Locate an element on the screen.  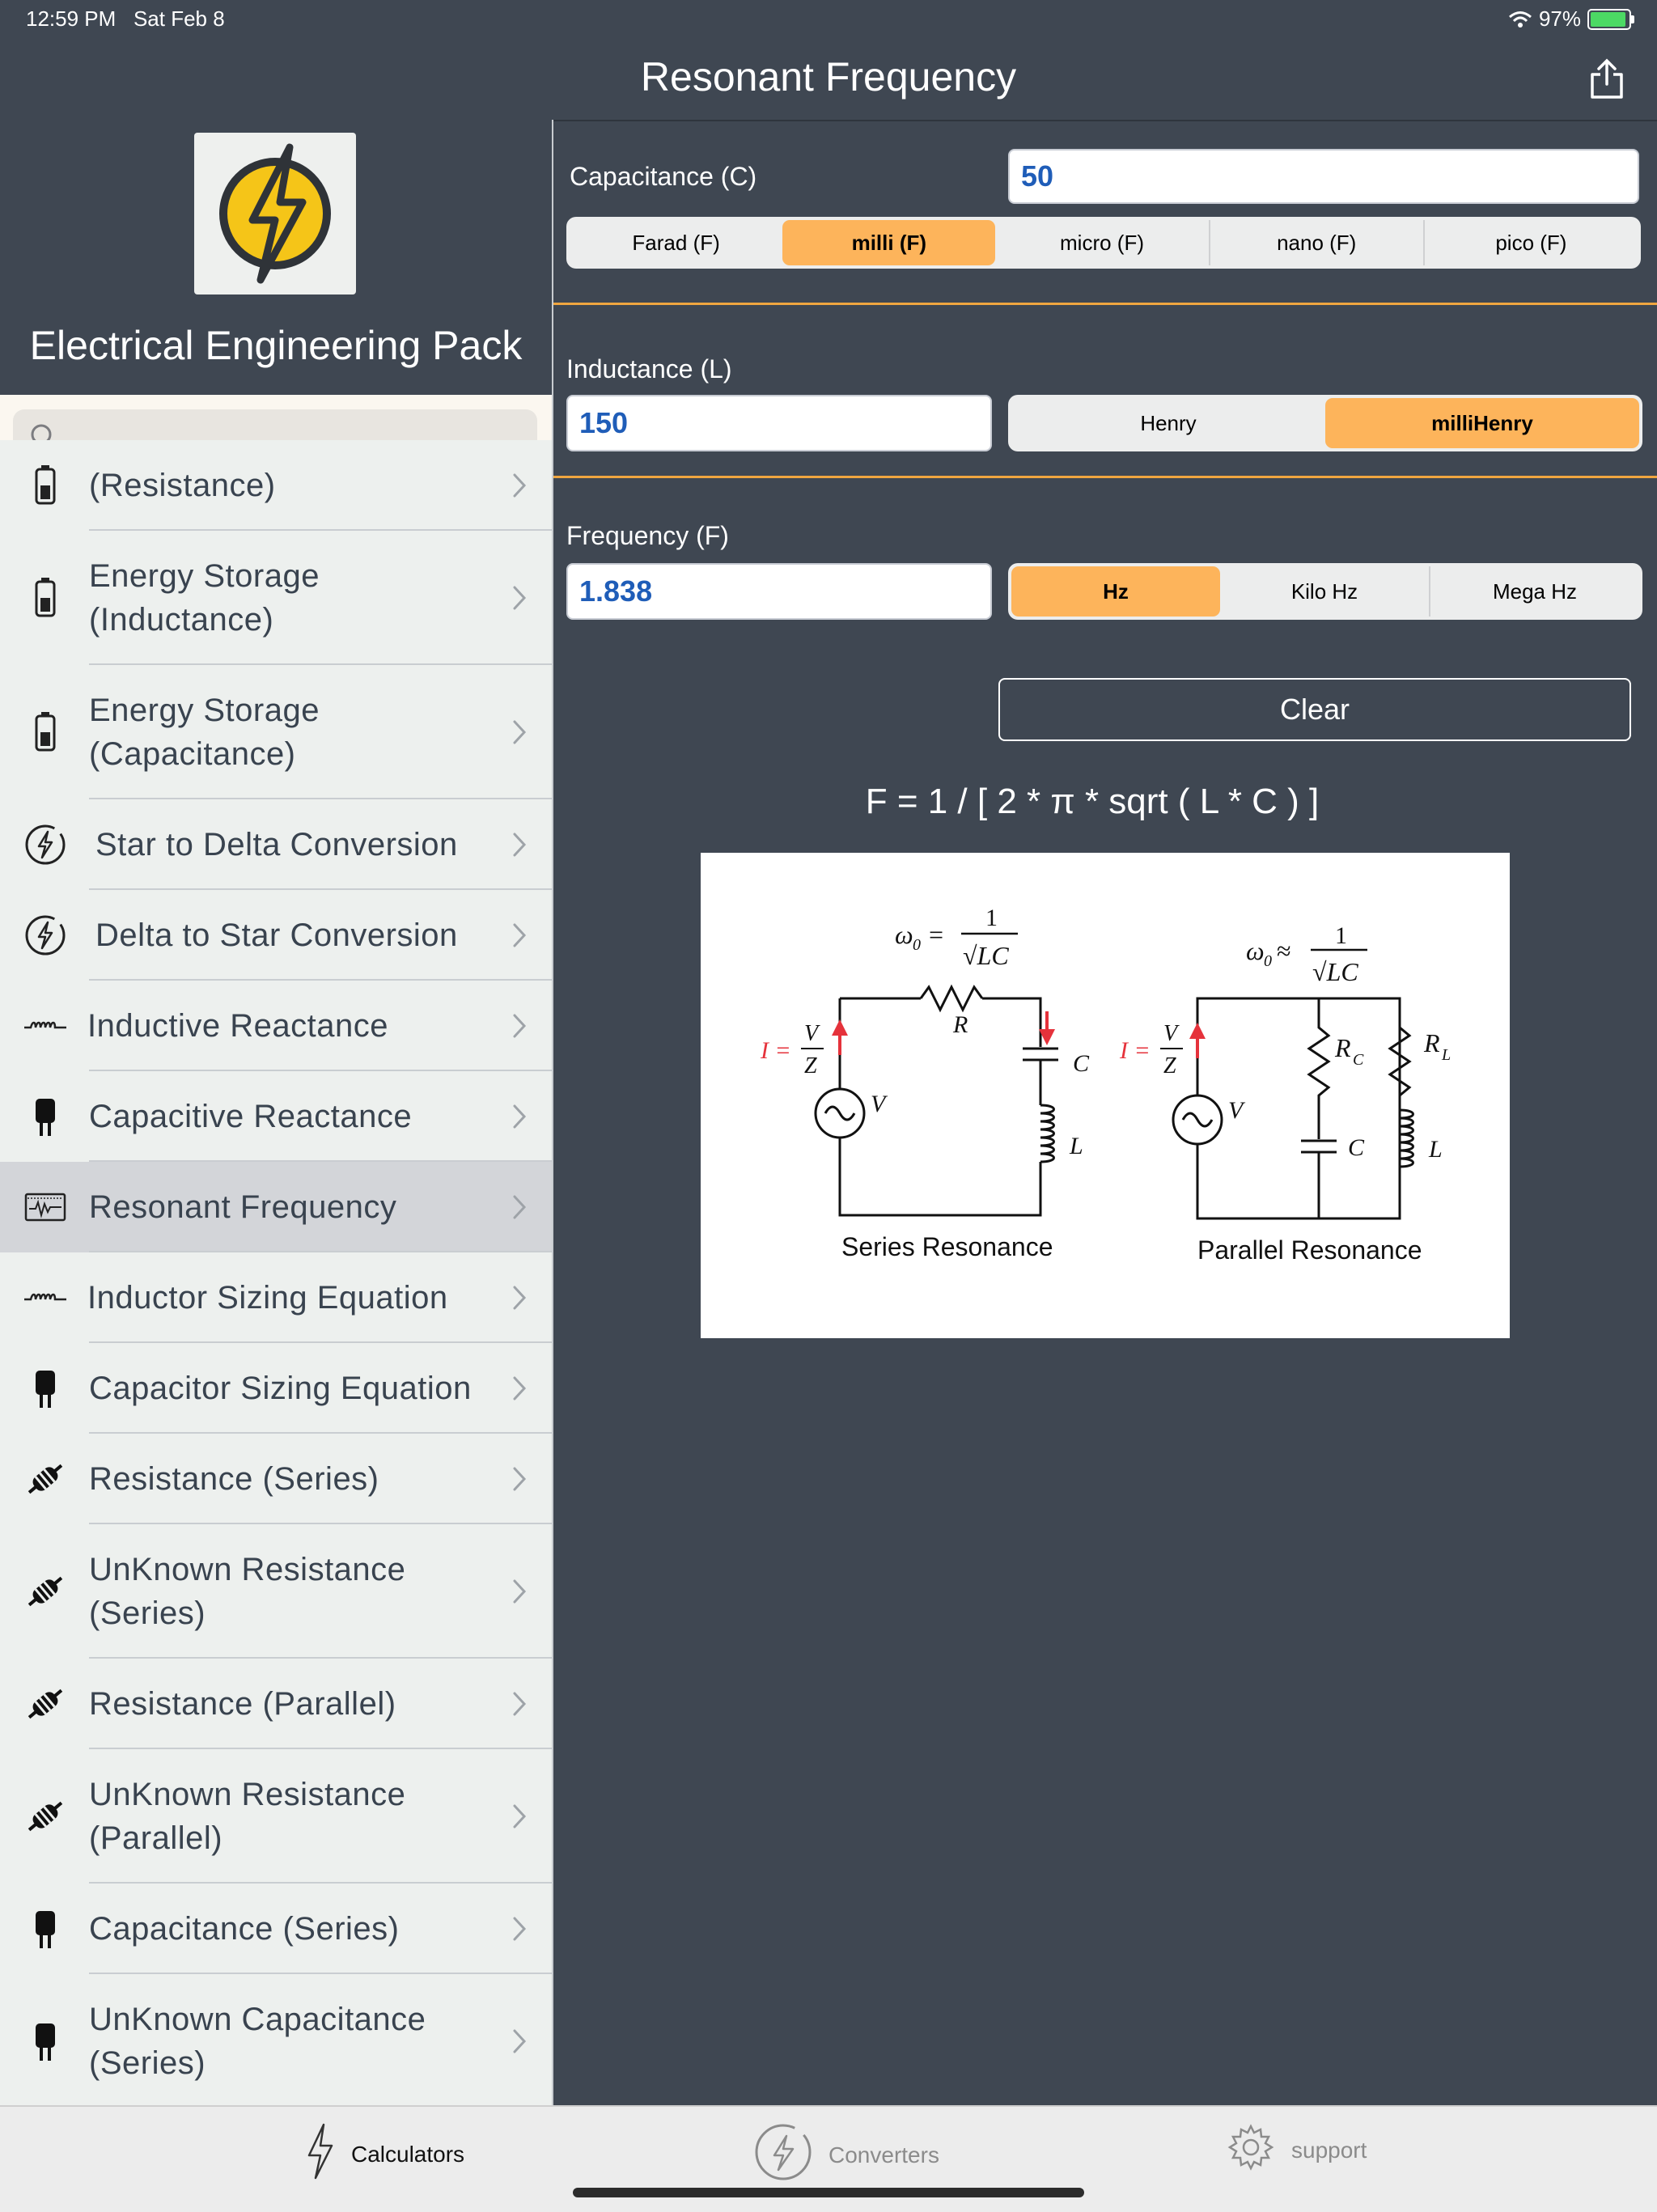
rl-label: R is located at coordinates (1431, 1042).